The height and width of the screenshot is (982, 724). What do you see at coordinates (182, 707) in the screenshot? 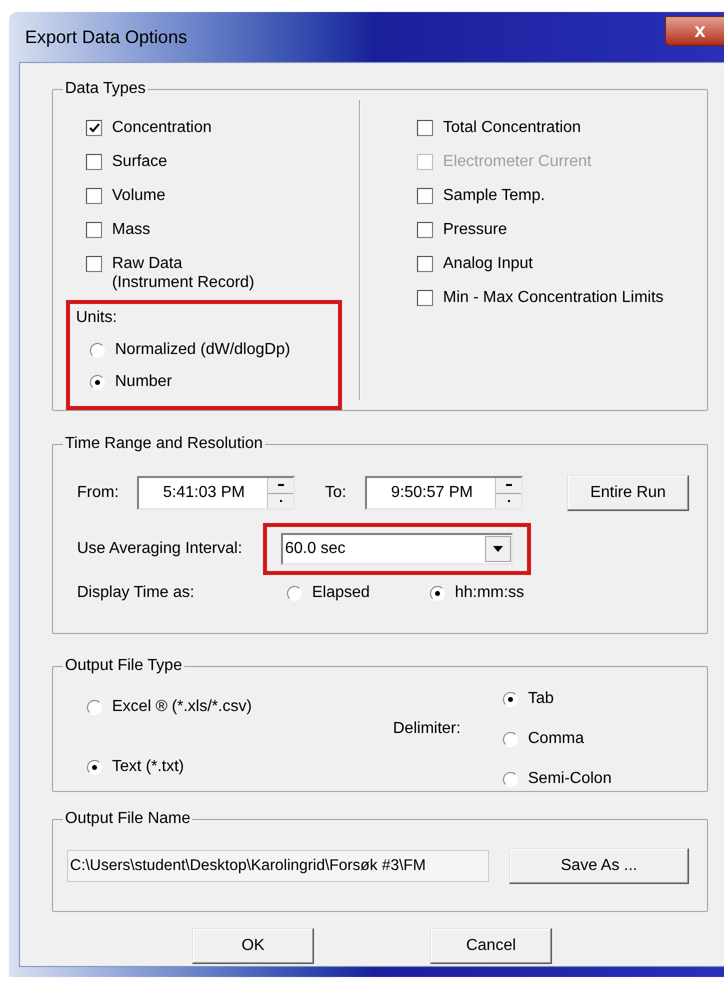
I see `radio-label: Excel ® (*.xls/*.csv)` at bounding box center [182, 707].